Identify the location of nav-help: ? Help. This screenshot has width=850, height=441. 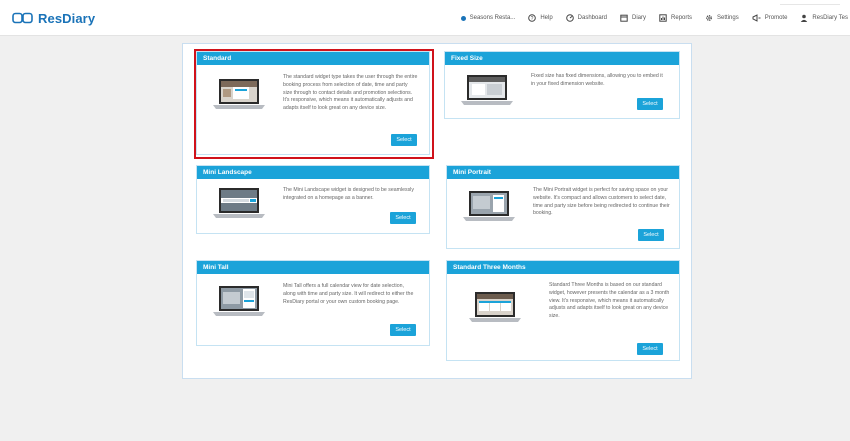
(540, 18).